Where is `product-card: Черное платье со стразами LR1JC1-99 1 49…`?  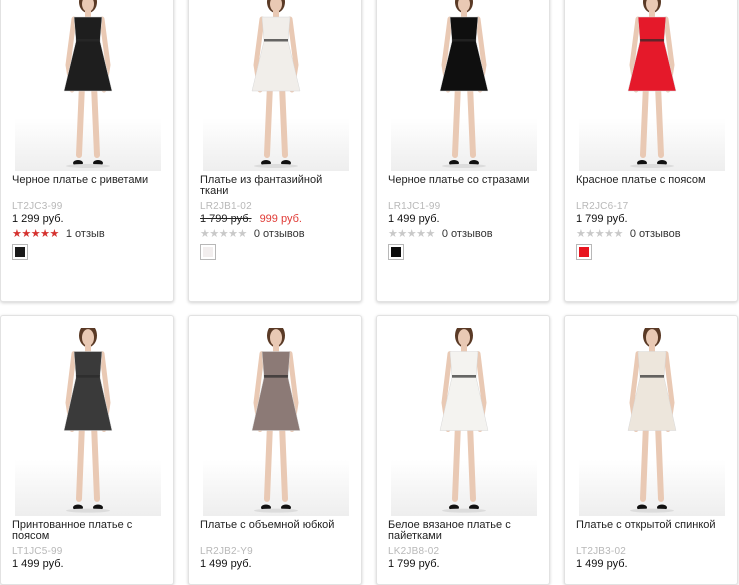
product-card: Черное платье со стразами LR1JC1-99 1 49… is located at coordinates (463, 151).